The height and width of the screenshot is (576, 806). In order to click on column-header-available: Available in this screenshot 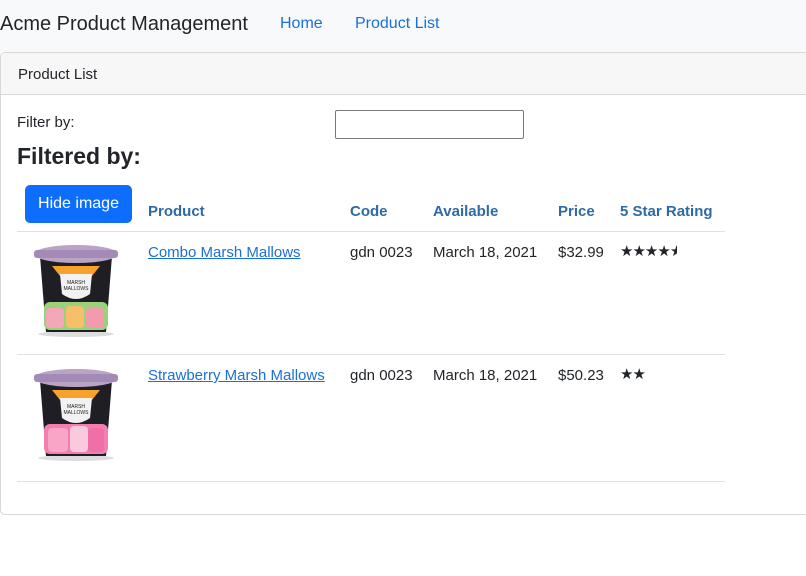, I will do `click(466, 211)`.